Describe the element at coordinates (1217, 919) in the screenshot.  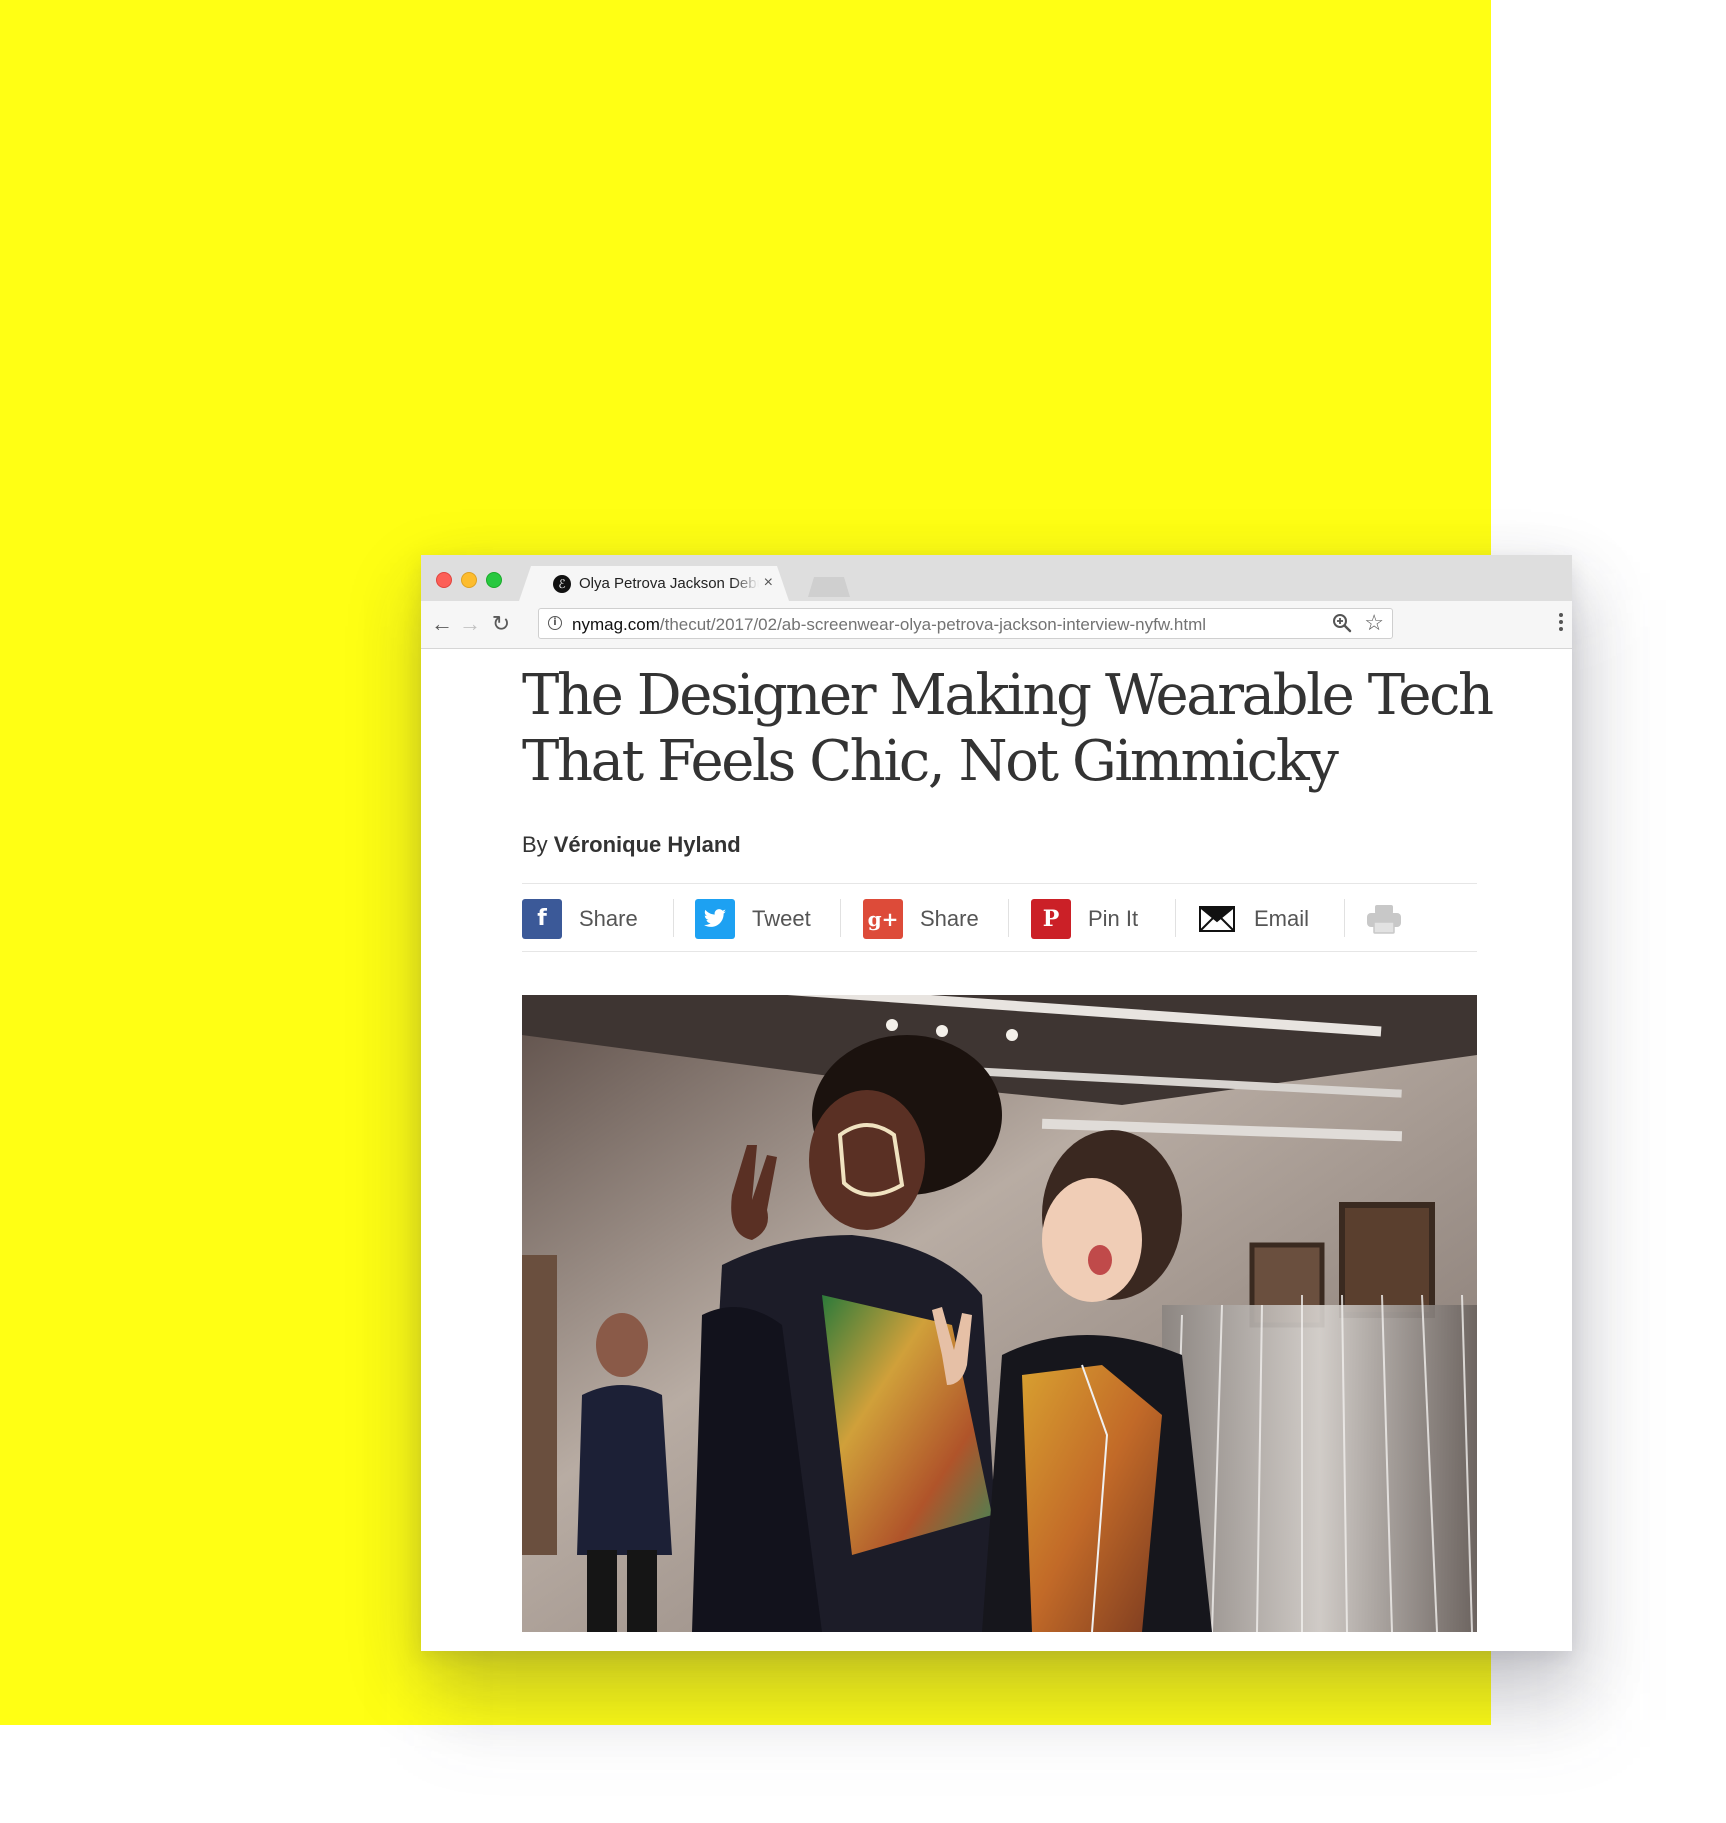
I see `envelope-icon` at that location.